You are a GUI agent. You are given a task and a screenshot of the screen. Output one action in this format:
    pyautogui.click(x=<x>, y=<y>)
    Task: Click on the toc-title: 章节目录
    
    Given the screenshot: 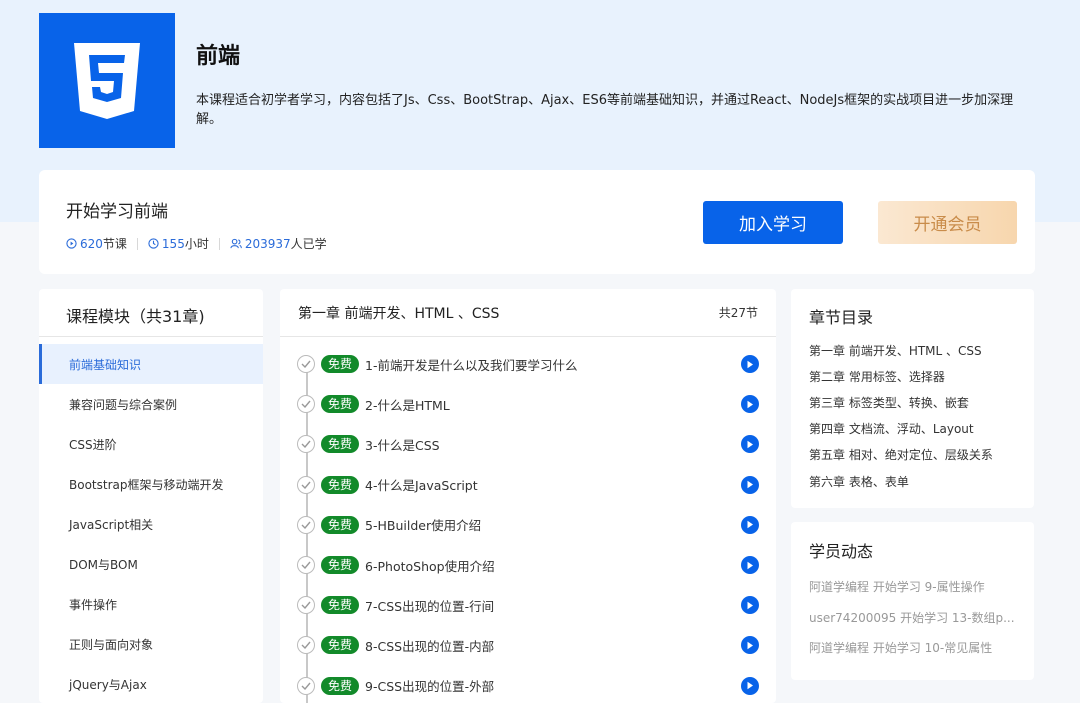 What is the action you would take?
    pyautogui.click(x=841, y=317)
    